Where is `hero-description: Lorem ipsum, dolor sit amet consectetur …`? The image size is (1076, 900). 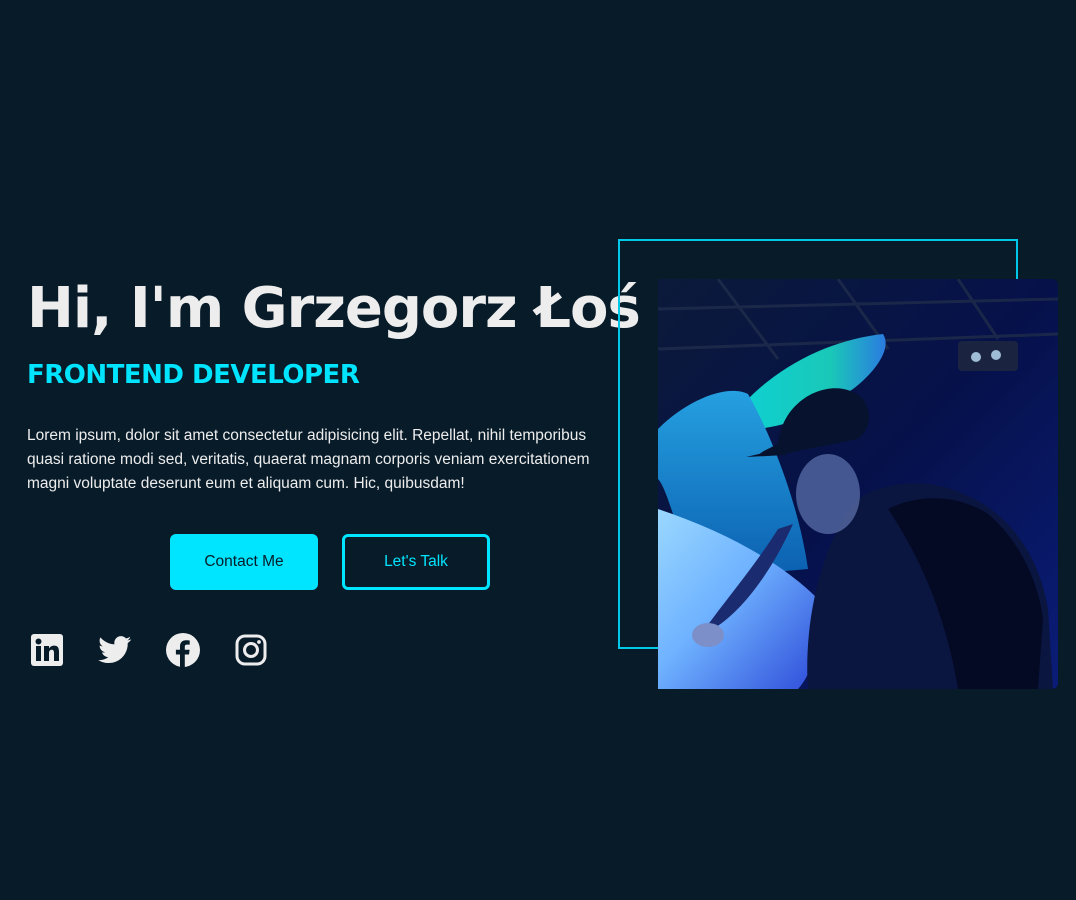 hero-description: Lorem ipsum, dolor sit amet consectetur … is located at coordinates (308, 459).